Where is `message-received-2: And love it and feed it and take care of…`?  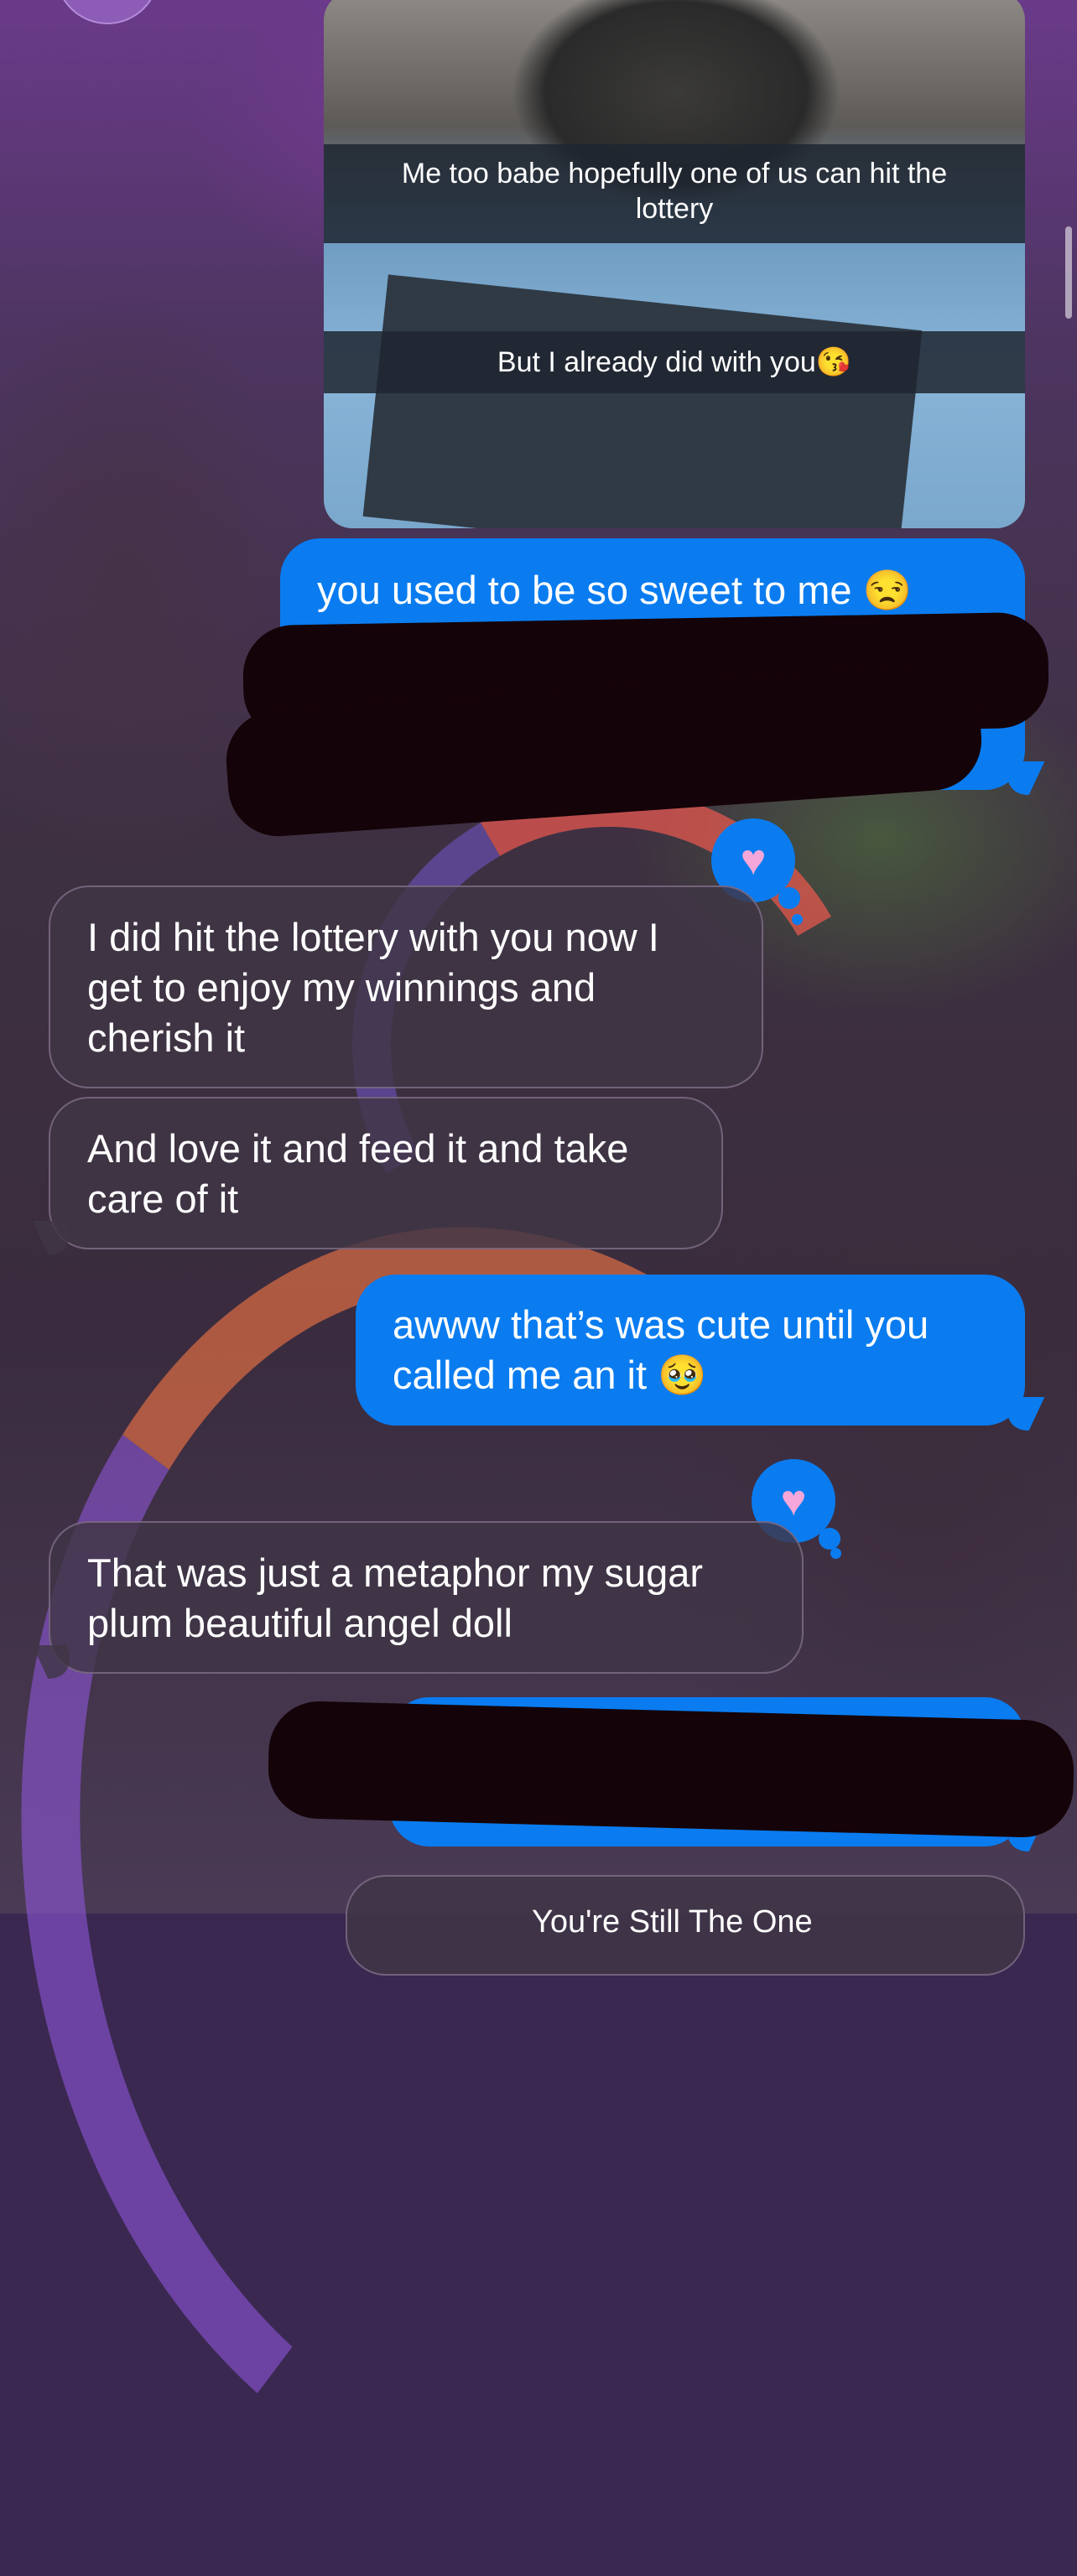 message-received-2: And love it and feed it and take care of… is located at coordinates (377, 1175).